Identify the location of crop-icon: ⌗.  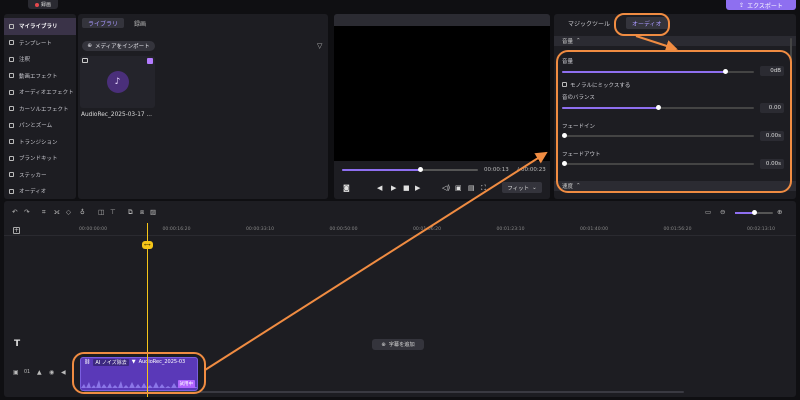
(44, 212).